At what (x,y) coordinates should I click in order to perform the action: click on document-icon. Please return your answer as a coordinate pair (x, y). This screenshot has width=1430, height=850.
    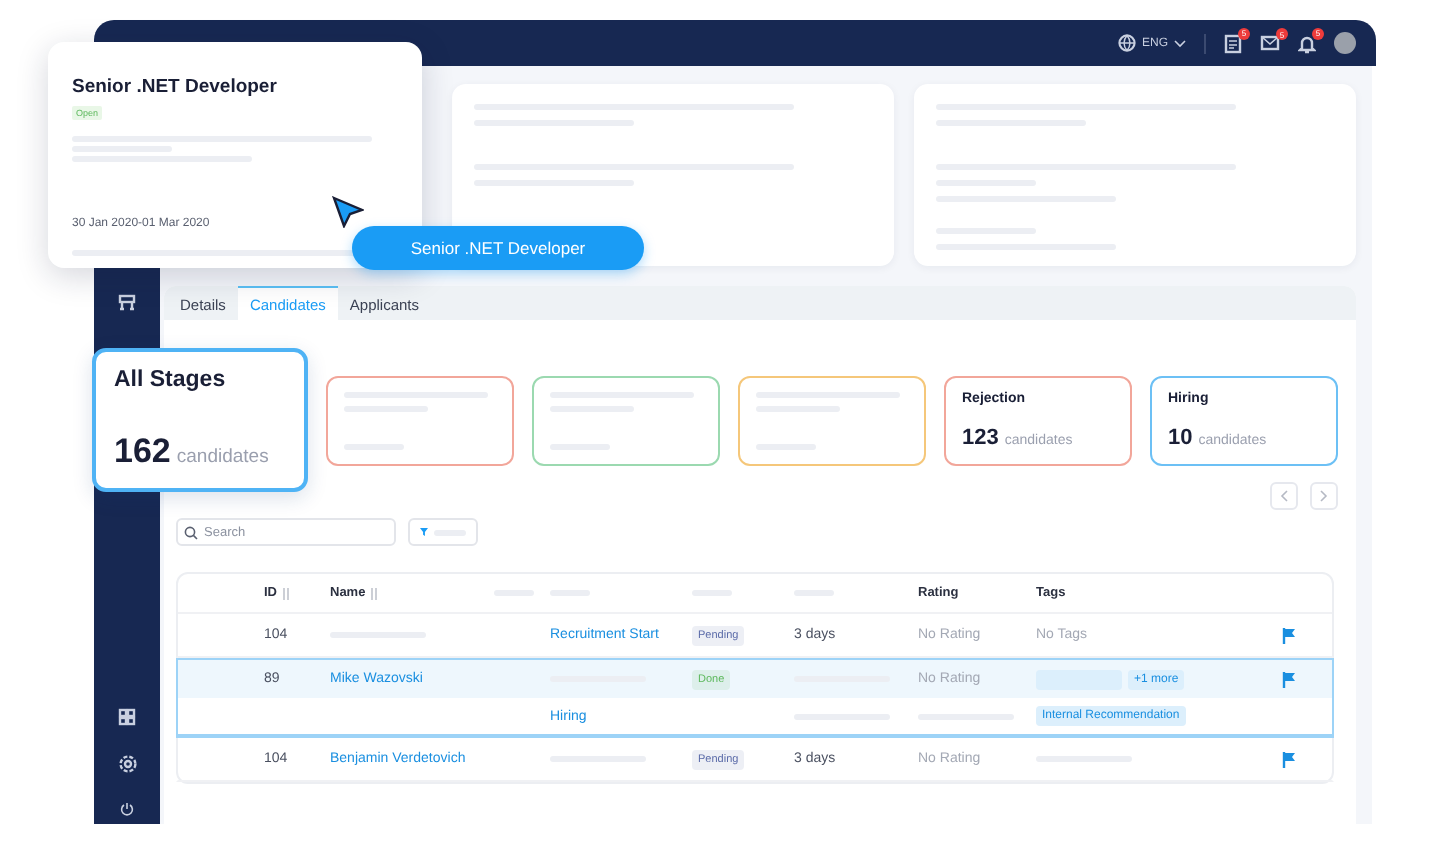
    Looking at the image, I should click on (1233, 43).